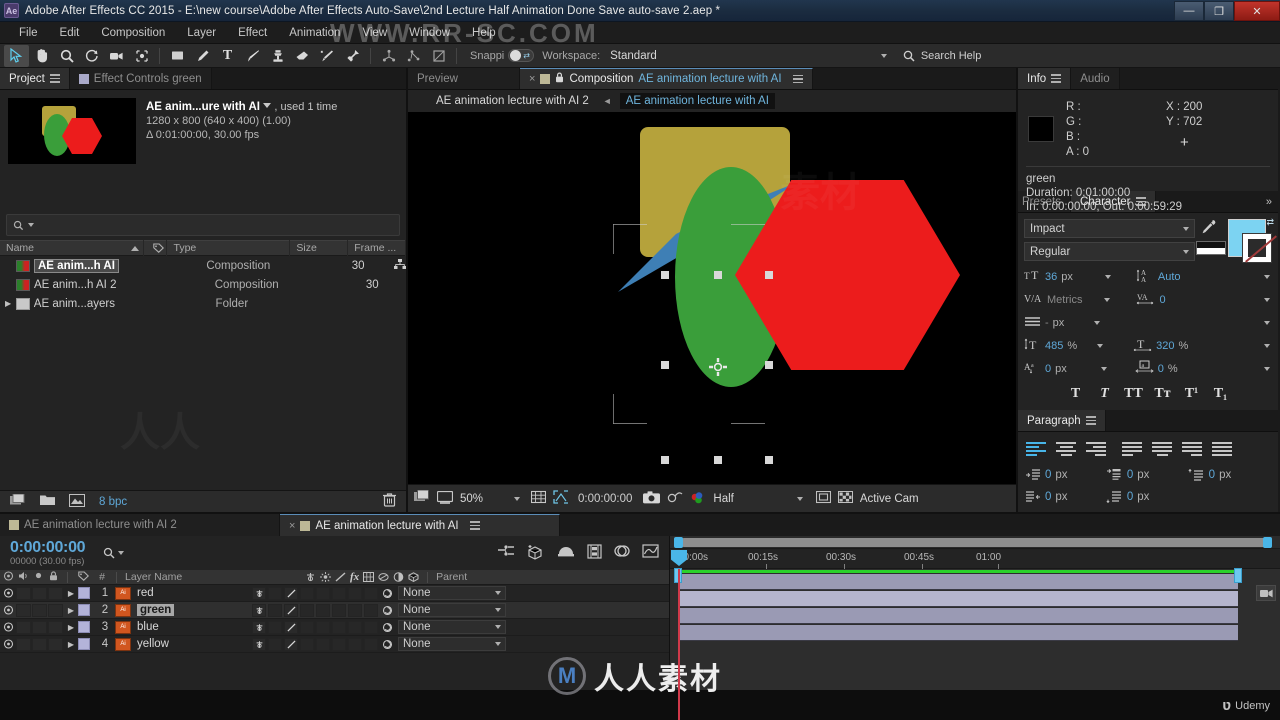 This screenshot has width=1280, height=720. Describe the element at coordinates (512, 101) in the screenshot. I see `breadcrumb-item-parent: AE animation lecture with AI 2` at that location.